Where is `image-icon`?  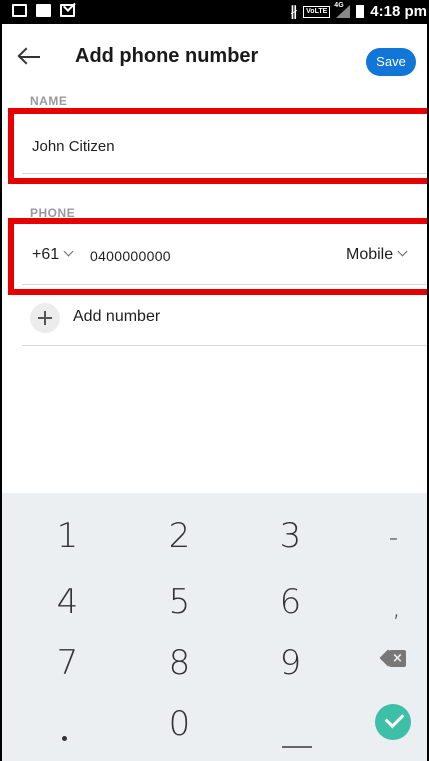 image-icon is located at coordinates (43, 10).